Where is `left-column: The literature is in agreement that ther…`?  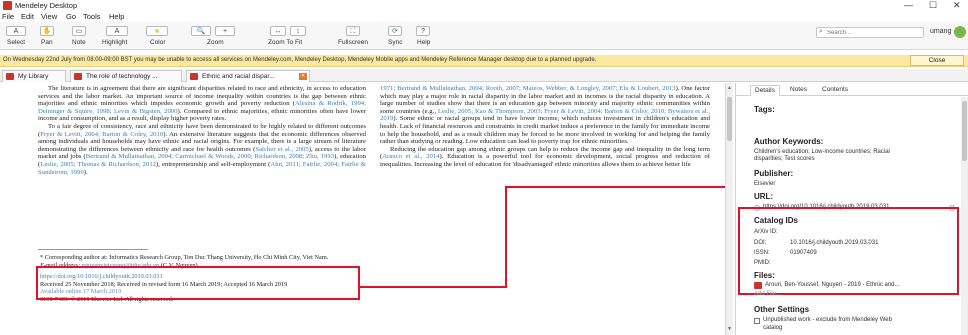 left-column: The literature is in agreement that ther… is located at coordinates (202, 130).